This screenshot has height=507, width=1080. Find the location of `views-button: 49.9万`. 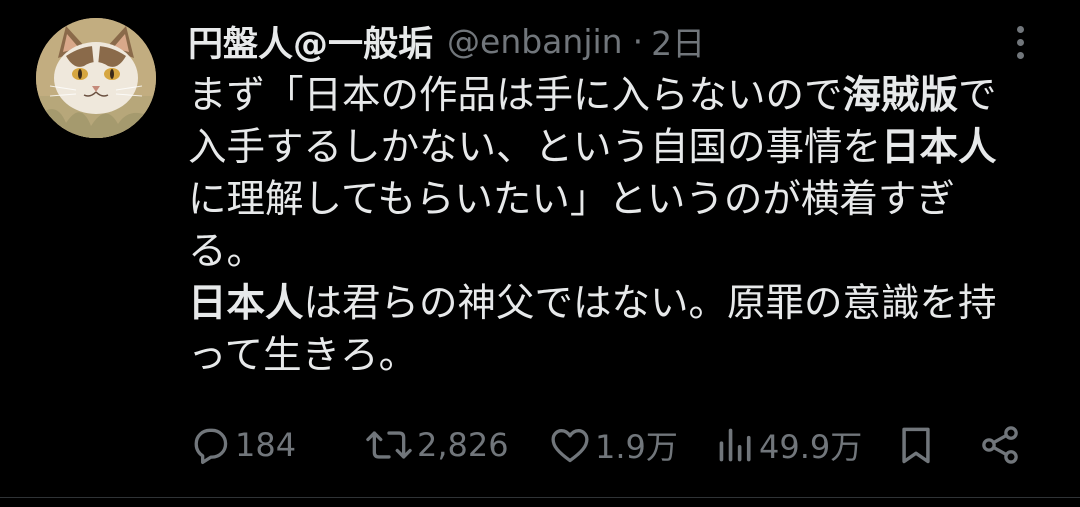

views-button: 49.9万 is located at coordinates (789, 445).